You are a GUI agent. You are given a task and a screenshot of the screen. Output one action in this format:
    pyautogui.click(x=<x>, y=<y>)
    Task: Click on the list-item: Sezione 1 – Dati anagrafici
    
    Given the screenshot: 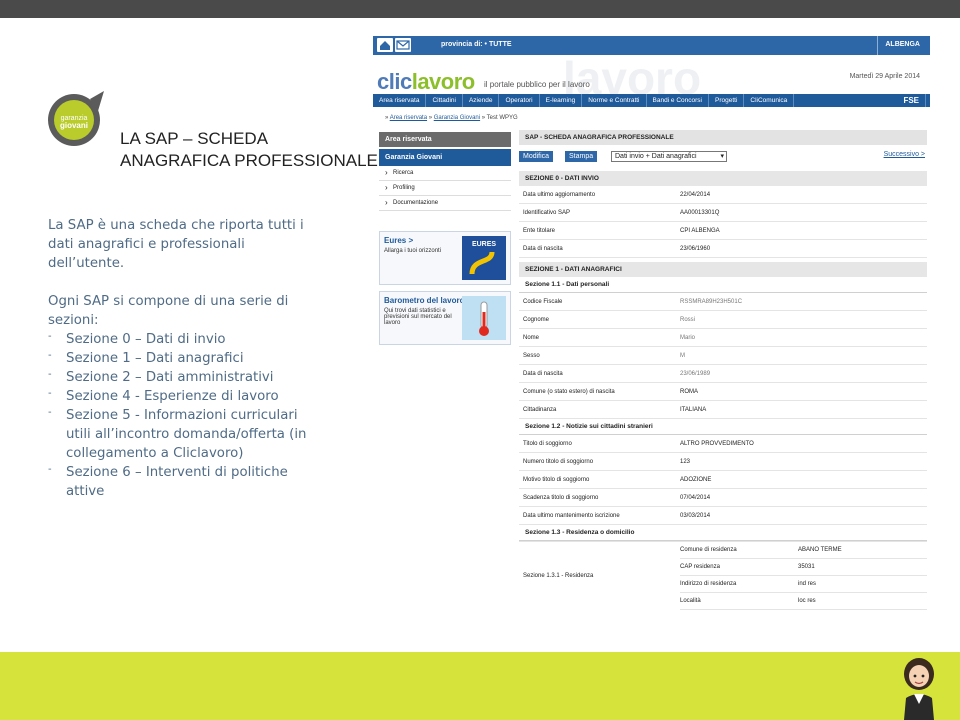 What is the action you would take?
    pyautogui.click(x=178, y=357)
    